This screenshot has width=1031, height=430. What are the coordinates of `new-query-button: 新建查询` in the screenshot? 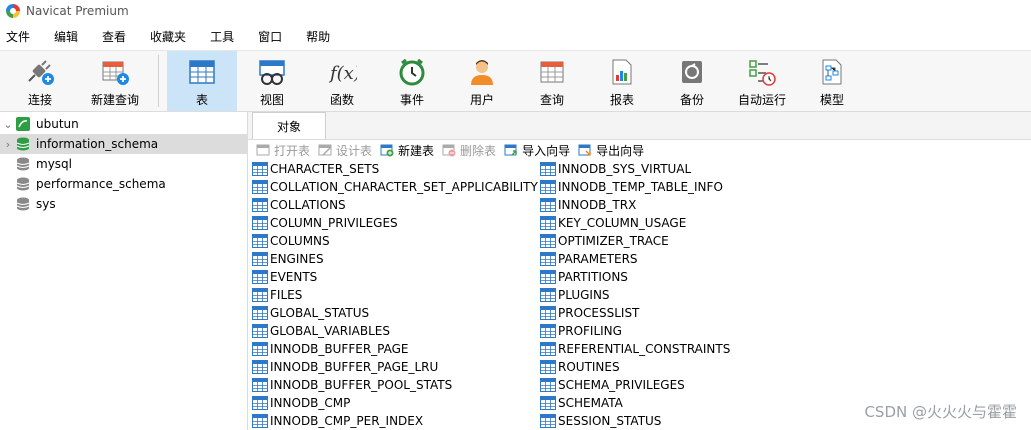 It's located at (115, 81).